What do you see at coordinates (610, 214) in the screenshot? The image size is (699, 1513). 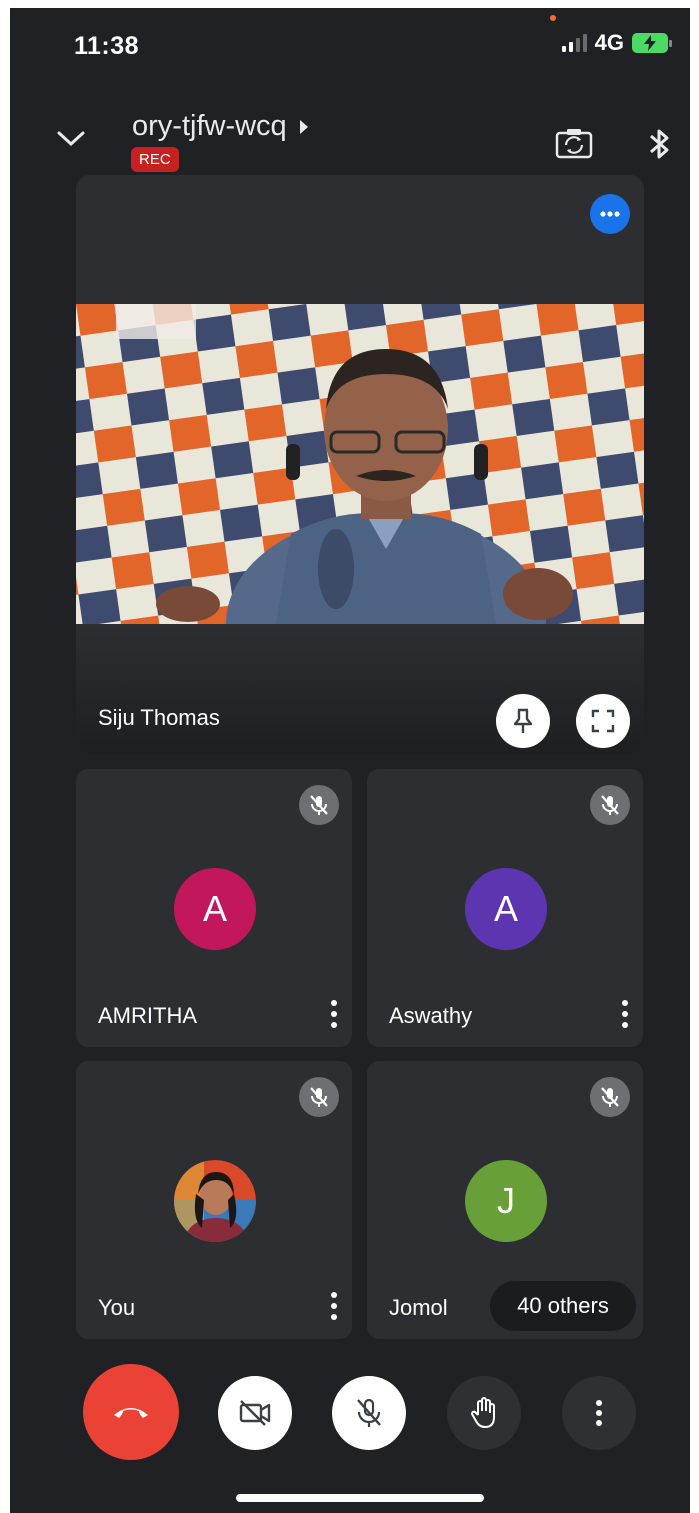 I see `more-horiz-icon` at bounding box center [610, 214].